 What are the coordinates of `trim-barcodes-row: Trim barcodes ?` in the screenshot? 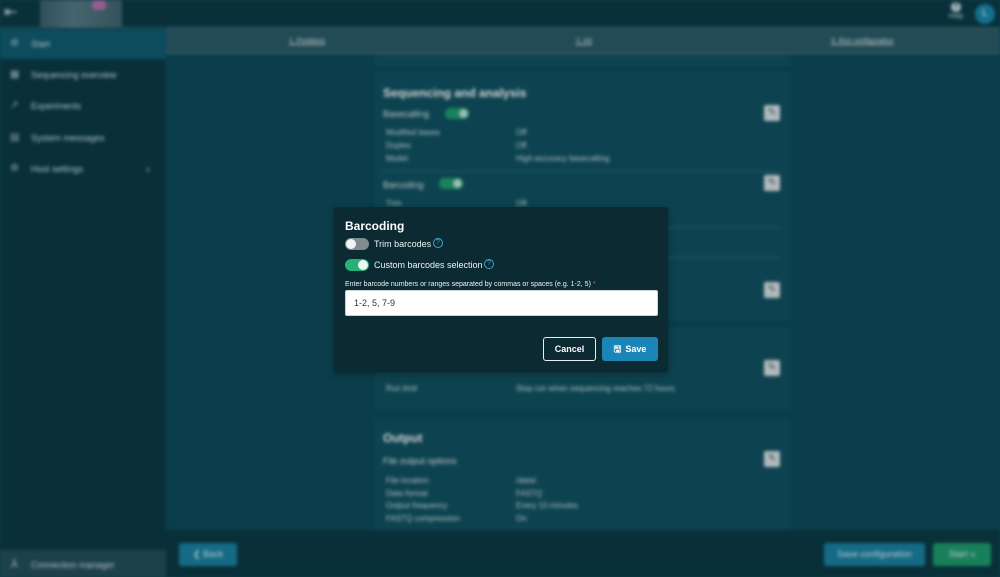 It's located at (405, 244).